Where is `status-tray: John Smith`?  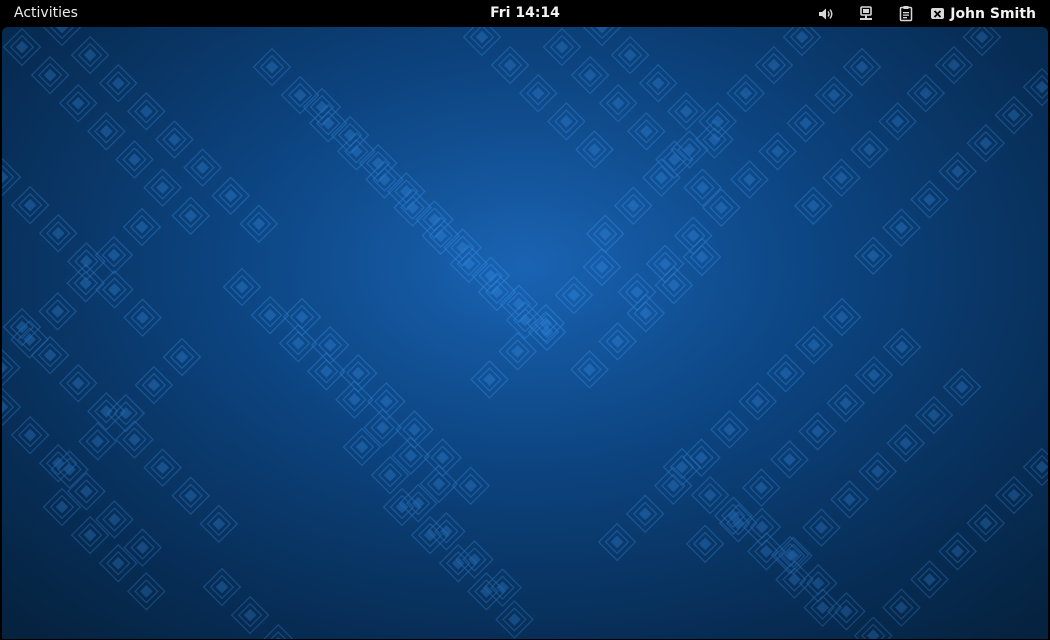 status-tray: John Smith is located at coordinates (916, 13).